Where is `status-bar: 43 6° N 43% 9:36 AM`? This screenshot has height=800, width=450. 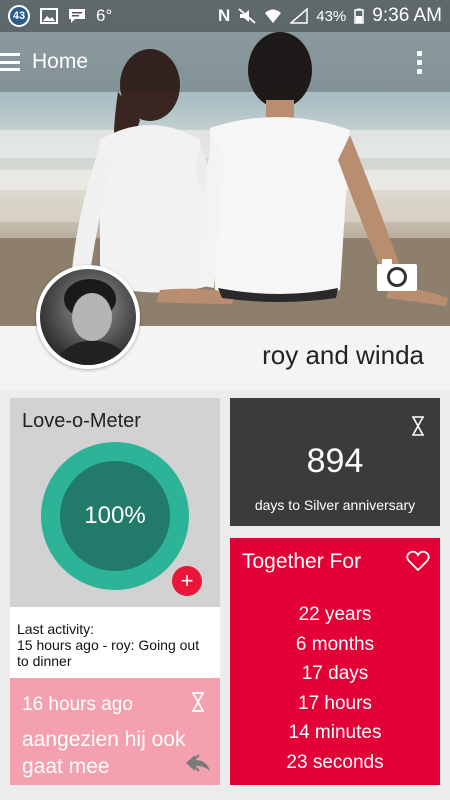
status-bar: 43 6° N 43% 9:36 AM is located at coordinates (225, 16).